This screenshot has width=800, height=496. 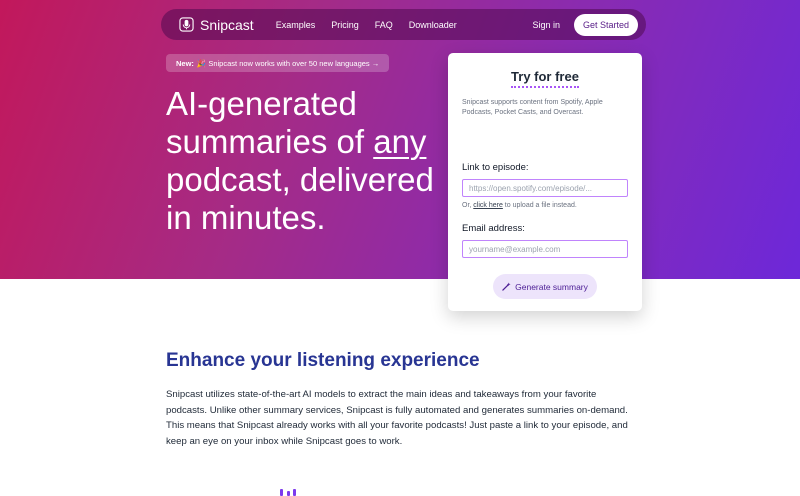 What do you see at coordinates (519, 205) in the screenshot?
I see `upload-note: Or, click here to upload a file instead.` at bounding box center [519, 205].